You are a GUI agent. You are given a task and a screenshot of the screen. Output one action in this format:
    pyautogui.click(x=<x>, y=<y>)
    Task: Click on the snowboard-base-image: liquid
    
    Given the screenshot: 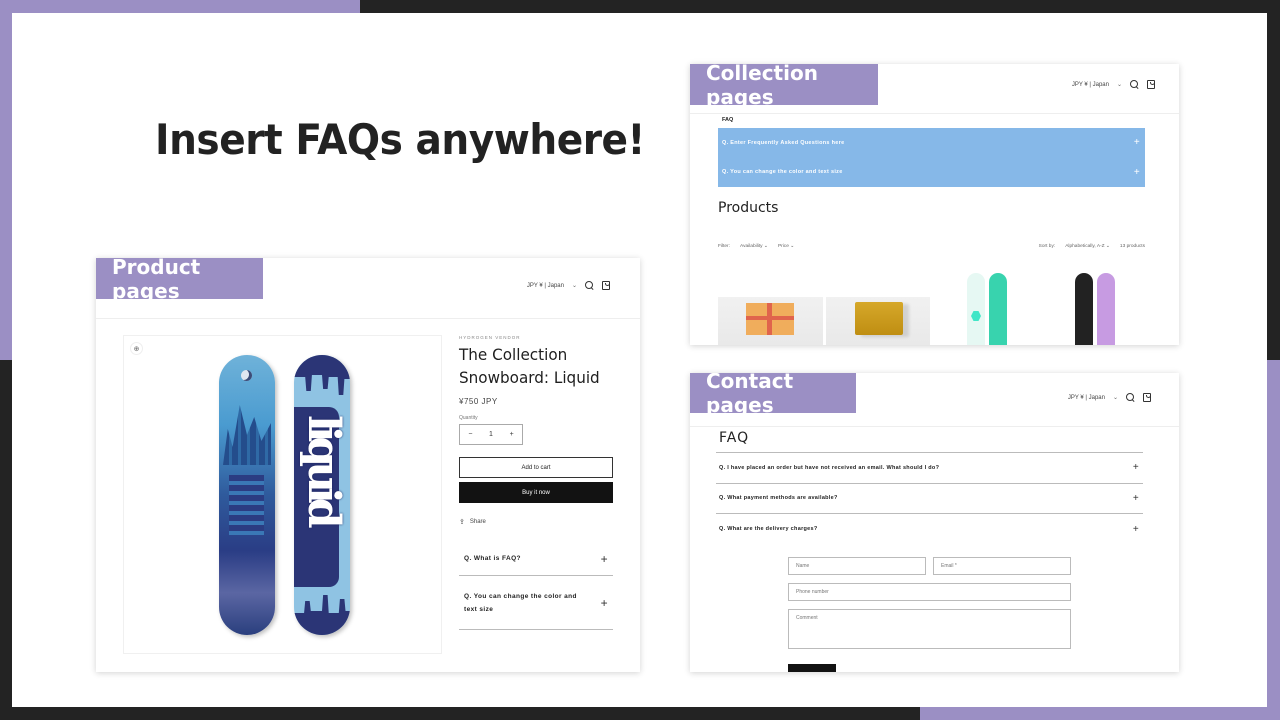 What is the action you would take?
    pyautogui.click(x=322, y=495)
    